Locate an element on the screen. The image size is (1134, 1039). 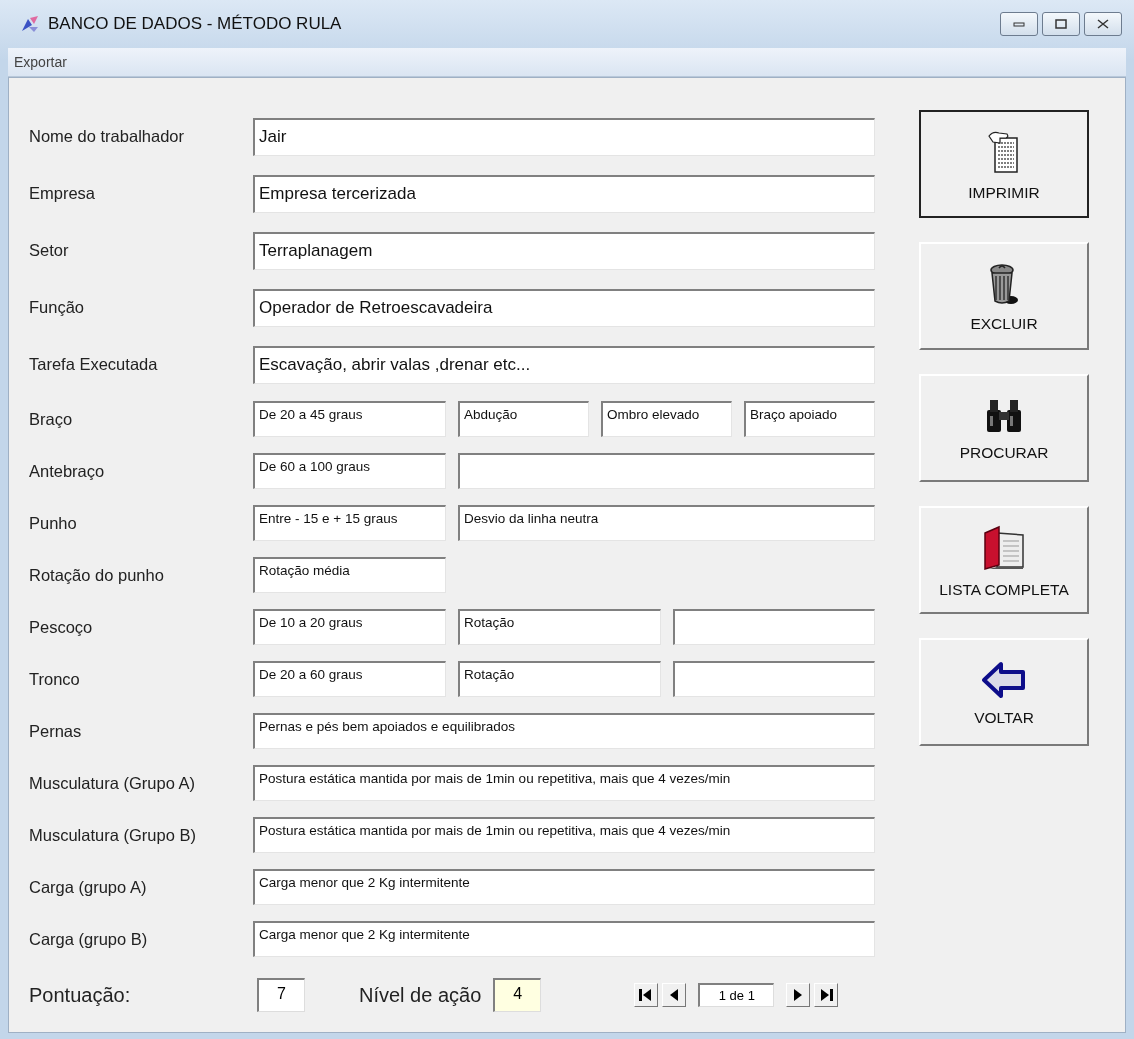
text-field: Abdução is located at coordinates (523, 419).